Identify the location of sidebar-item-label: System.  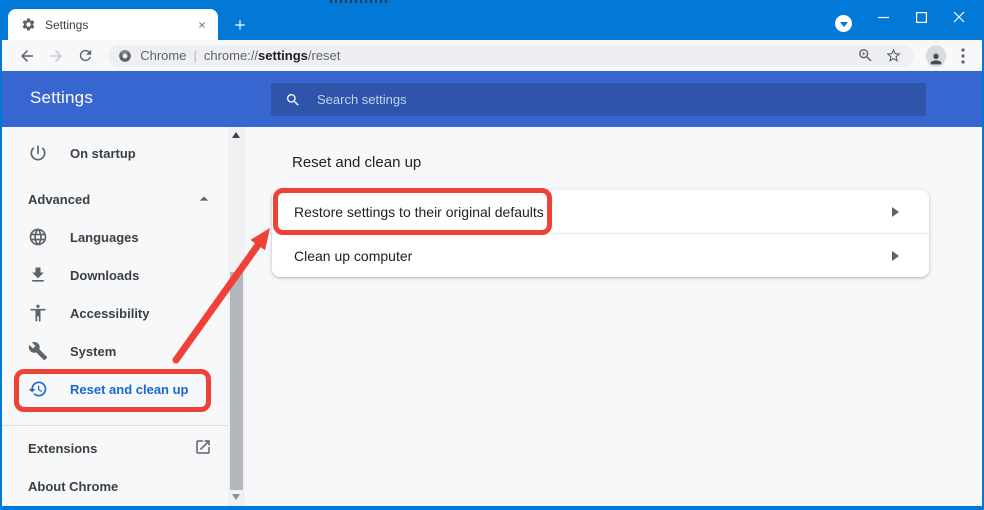
(93, 351).